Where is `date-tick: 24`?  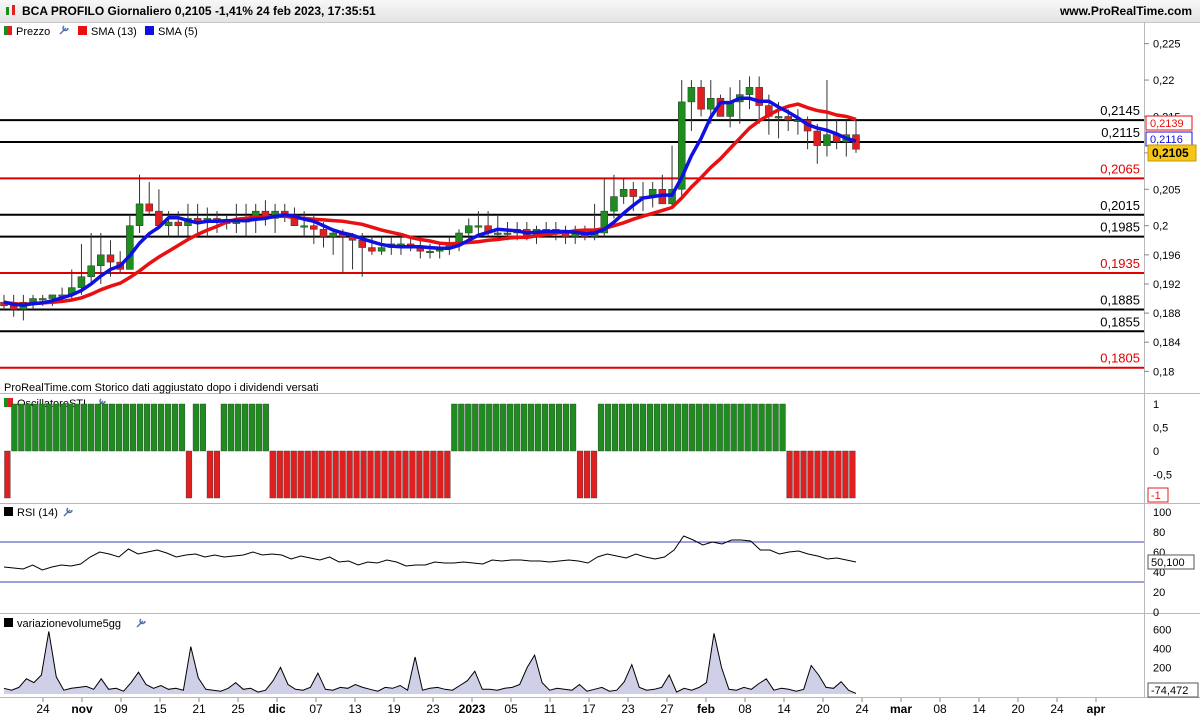 date-tick: 24 is located at coordinates (1057, 709).